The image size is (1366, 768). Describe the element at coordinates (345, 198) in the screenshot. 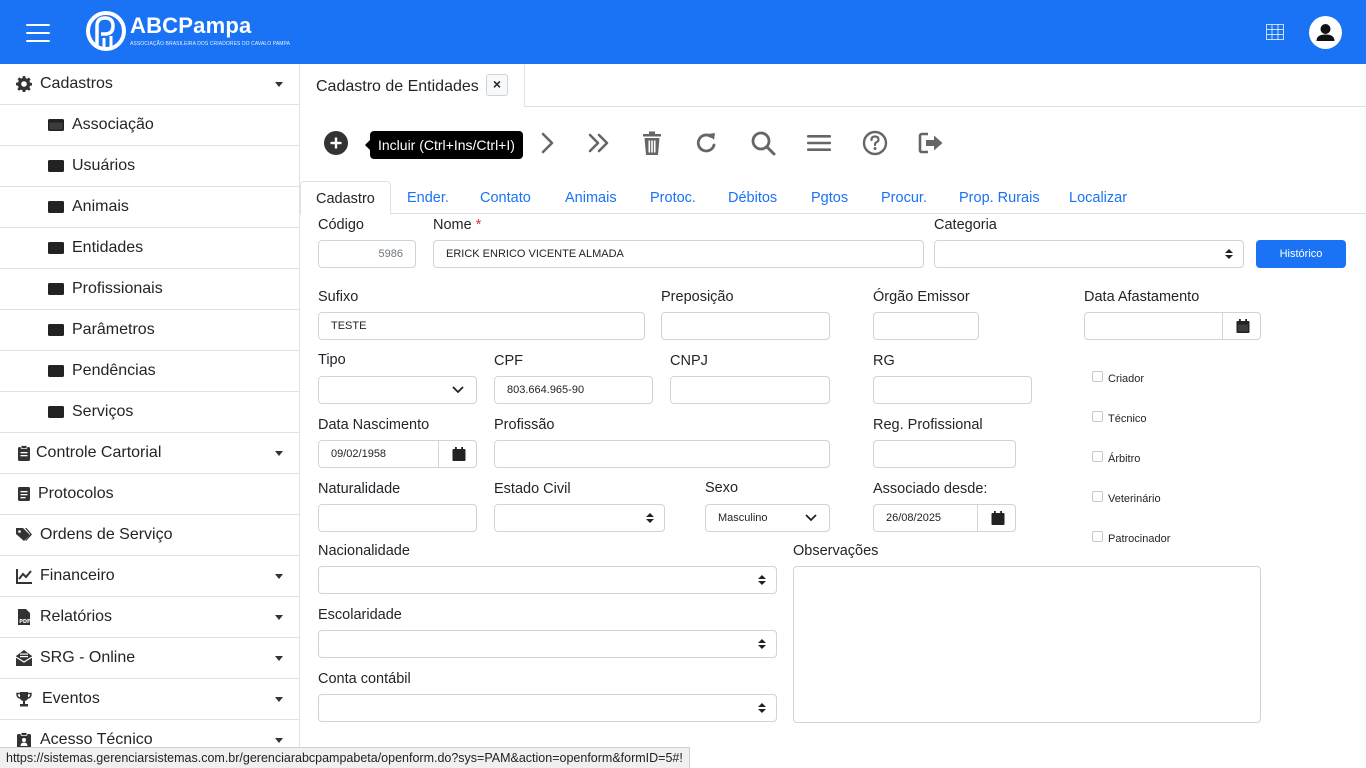

I see `tab-cadastro: Cadastro` at that location.